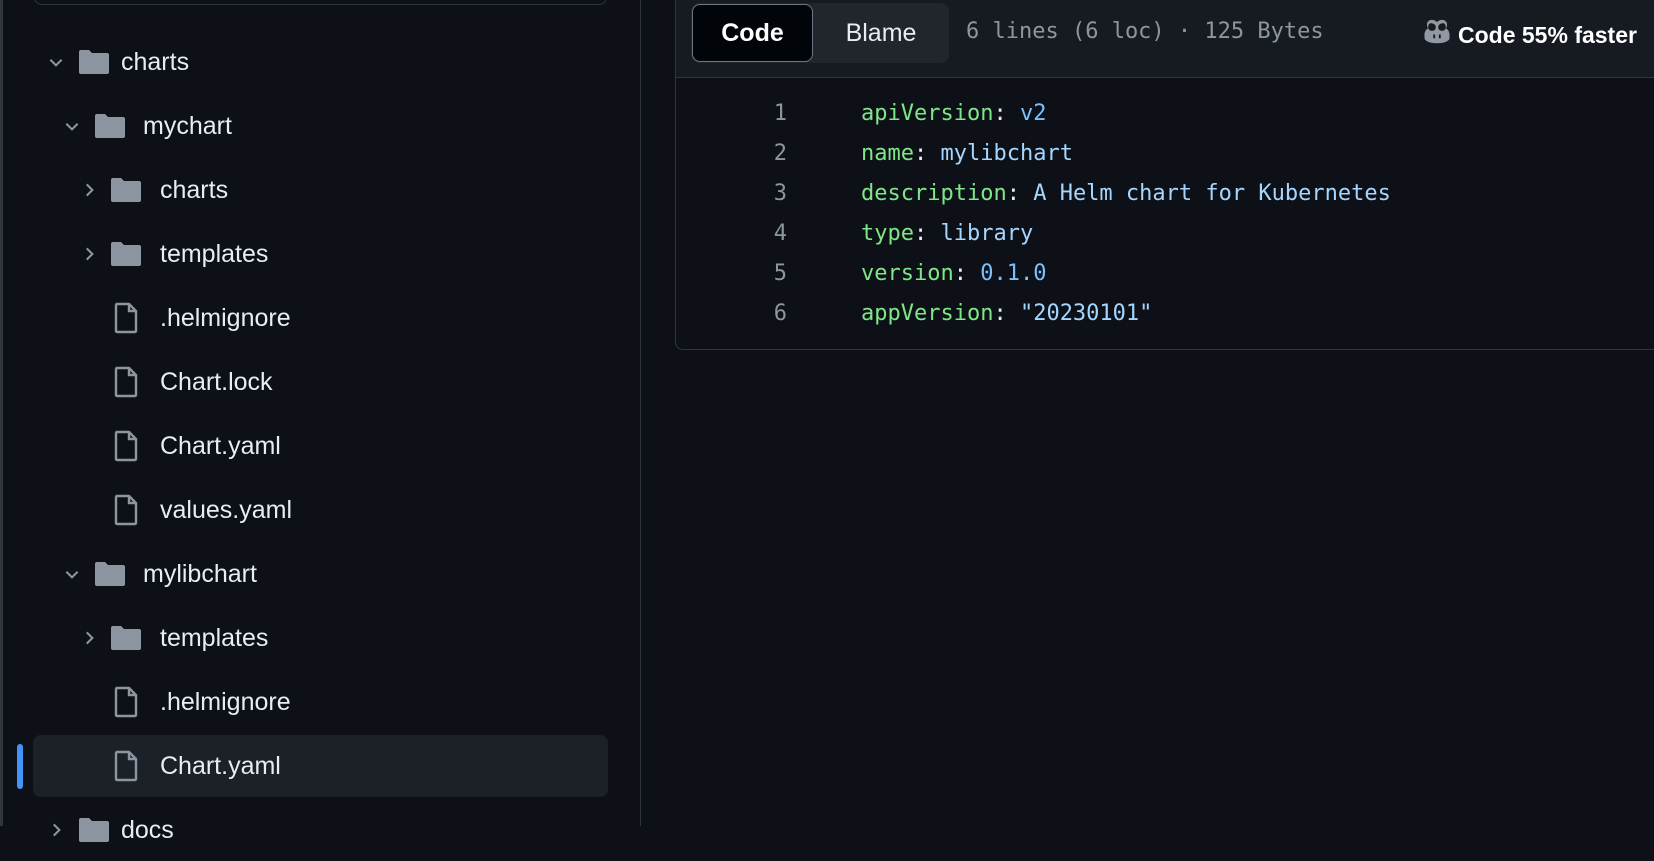  What do you see at coordinates (320, 382) in the screenshot?
I see `tree-file: Chart.lock` at bounding box center [320, 382].